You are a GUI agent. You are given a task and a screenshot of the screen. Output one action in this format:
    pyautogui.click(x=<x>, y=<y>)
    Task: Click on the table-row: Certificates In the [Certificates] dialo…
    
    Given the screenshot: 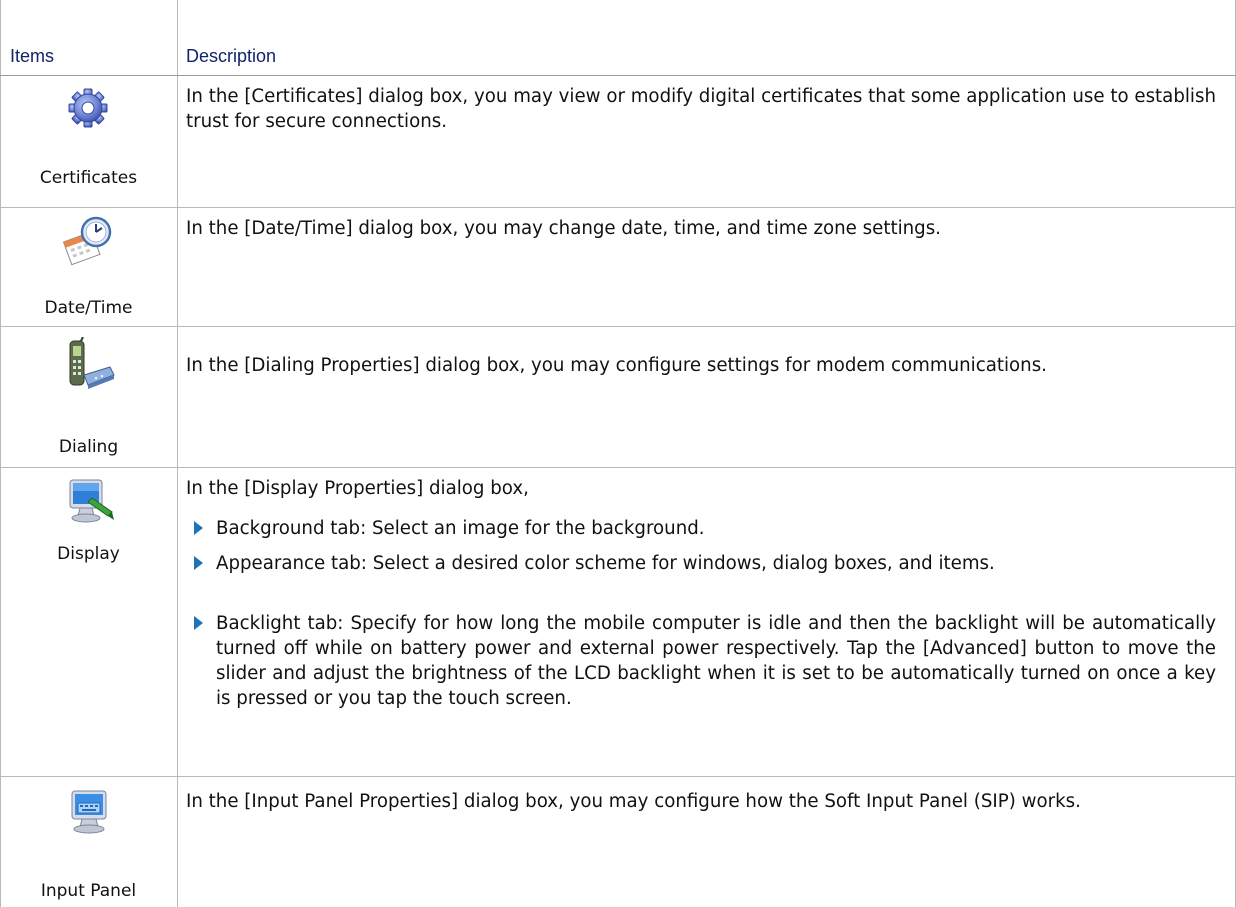 What is the action you would take?
    pyautogui.click(x=618, y=141)
    